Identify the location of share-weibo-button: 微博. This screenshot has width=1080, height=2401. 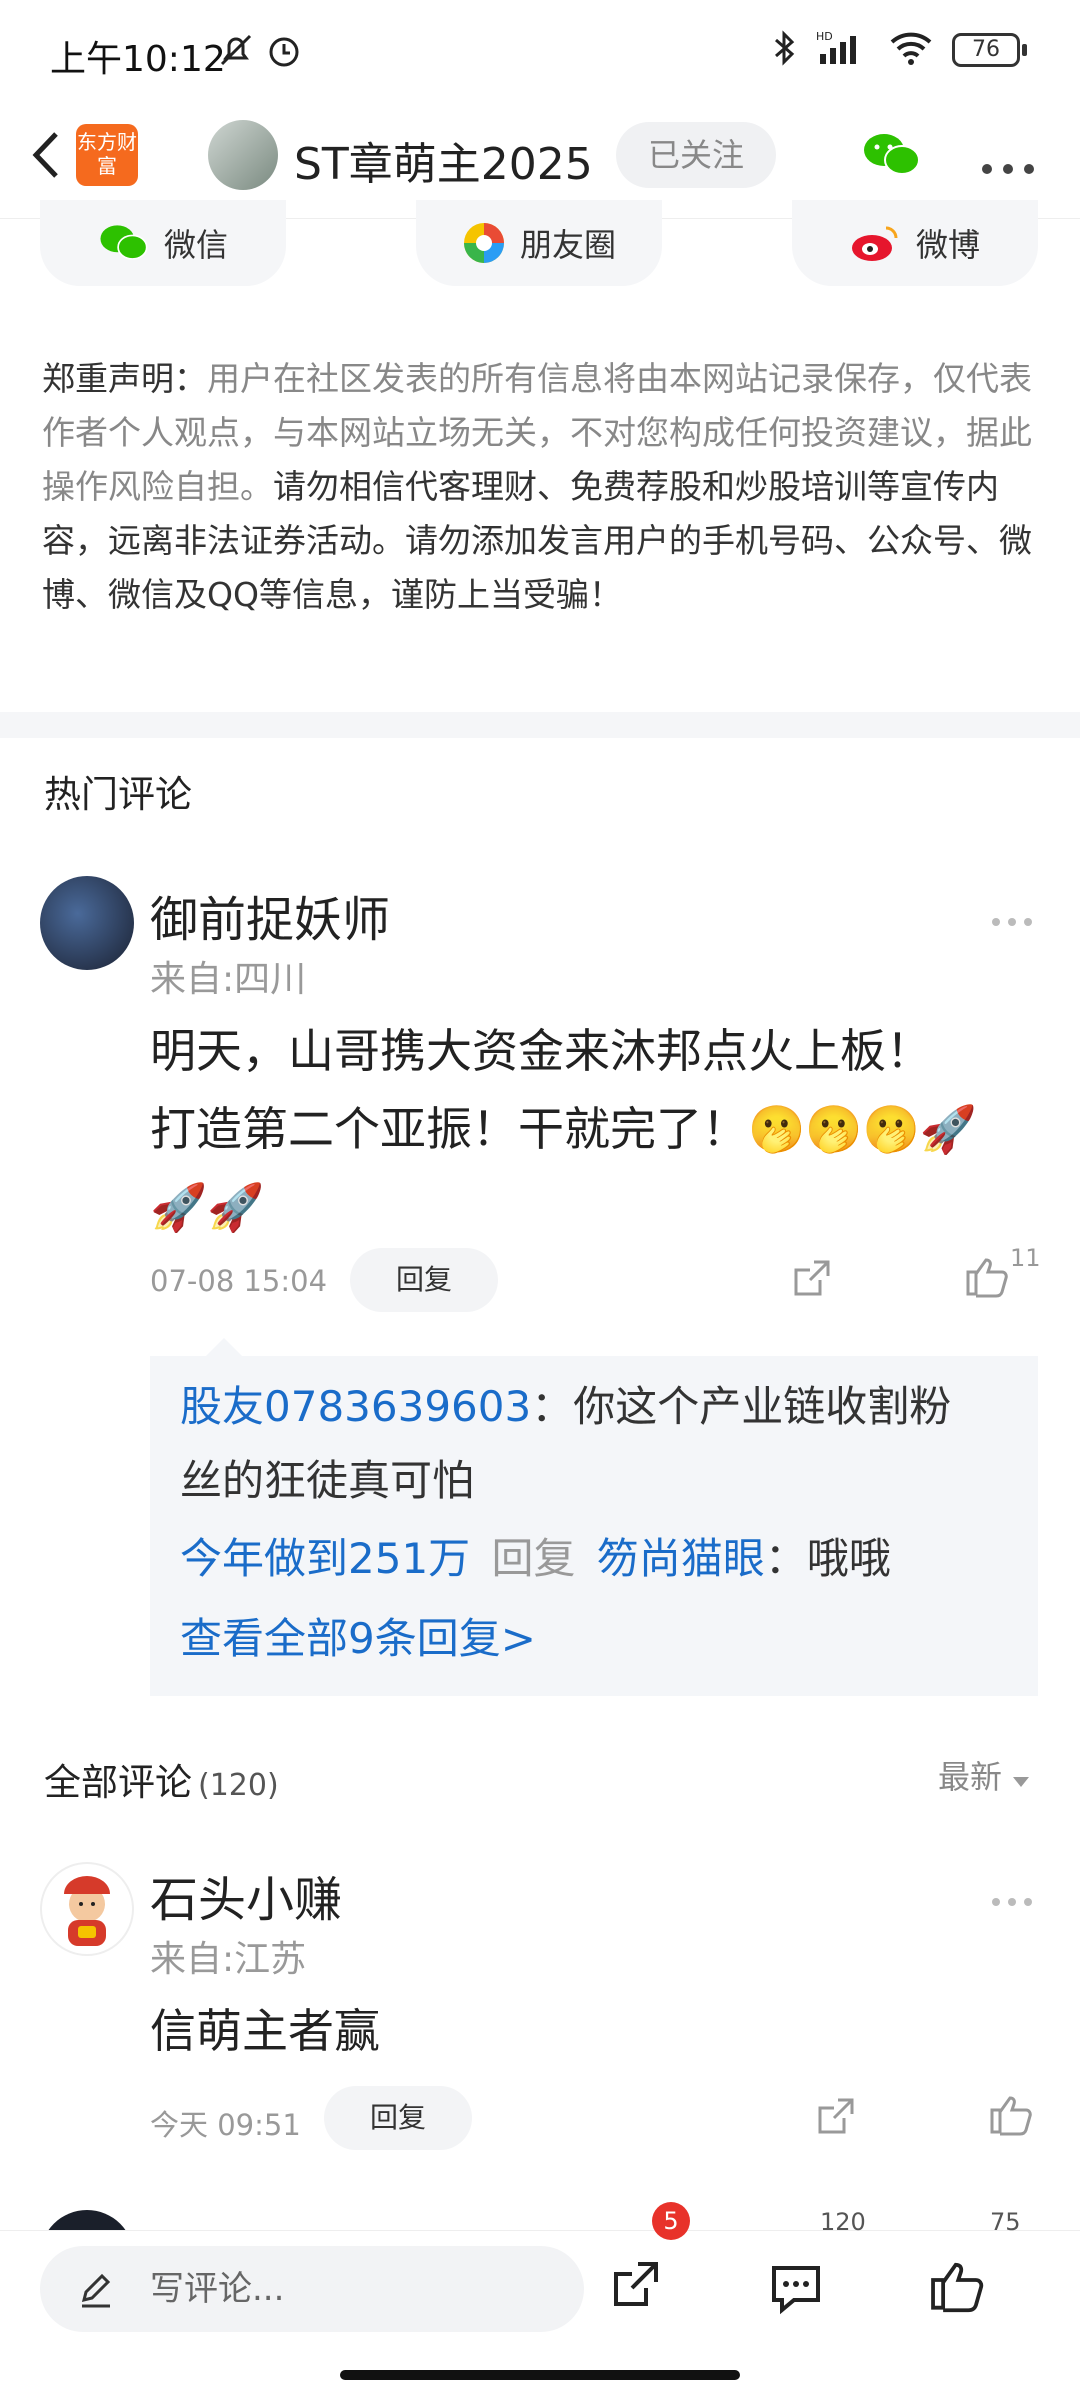
(915, 243).